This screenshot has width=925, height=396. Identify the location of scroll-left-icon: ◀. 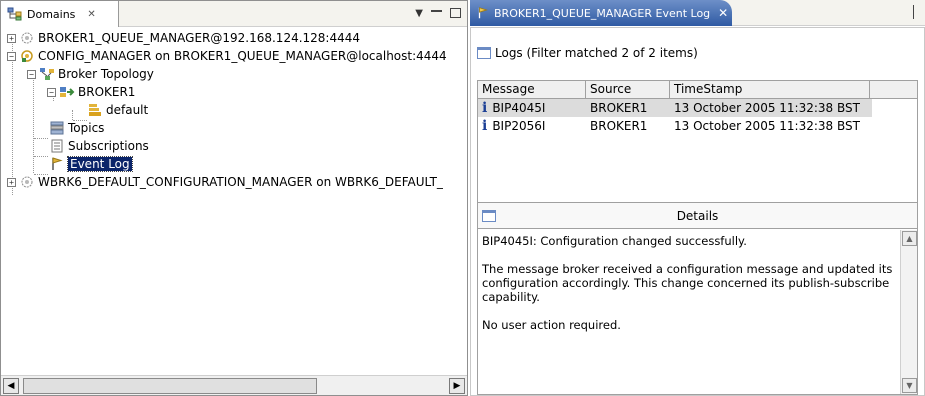
(11, 386).